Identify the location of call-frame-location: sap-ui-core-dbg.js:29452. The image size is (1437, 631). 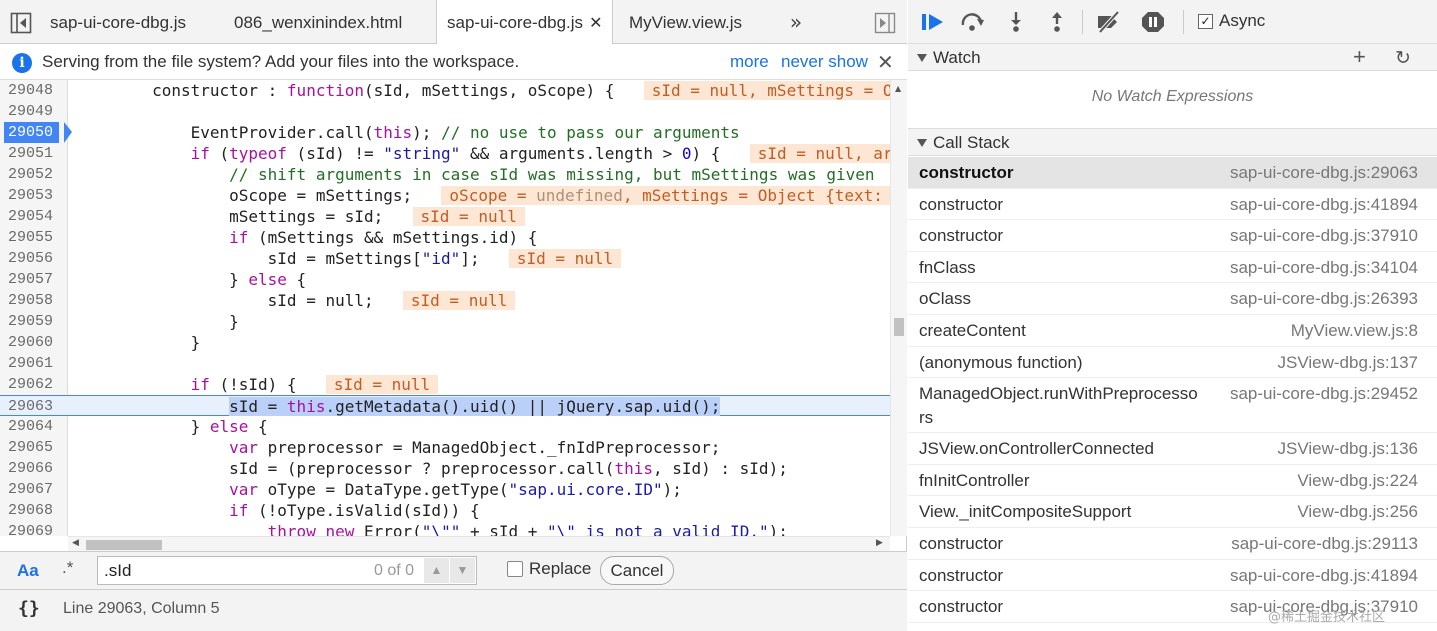
(1324, 393).